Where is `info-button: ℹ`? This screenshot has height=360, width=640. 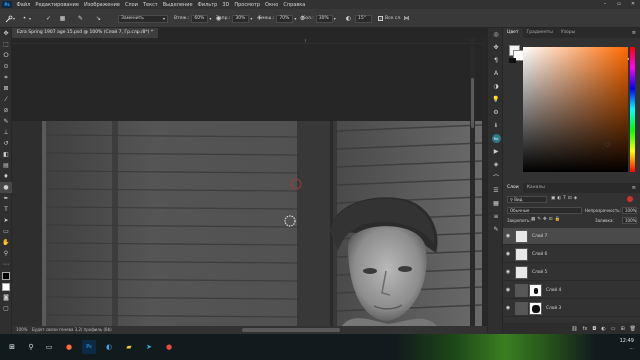 info-button: ℹ is located at coordinates (496, 125).